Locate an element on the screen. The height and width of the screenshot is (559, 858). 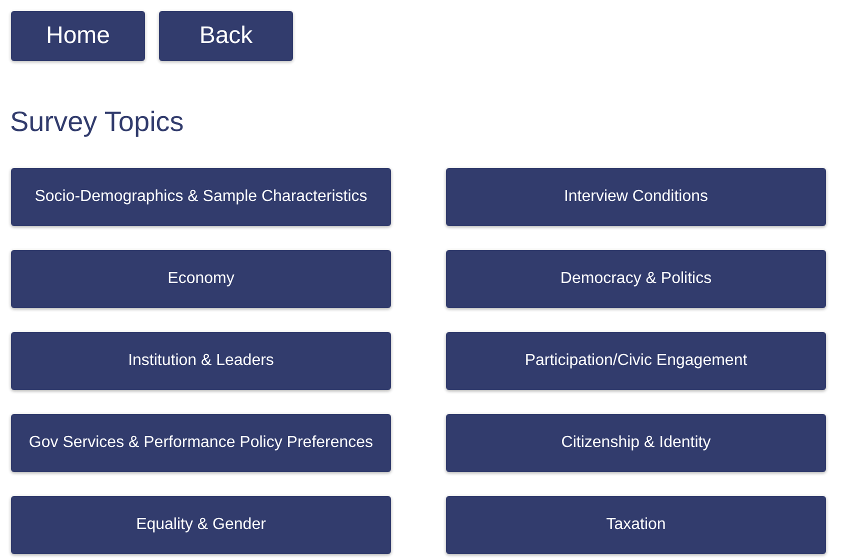
topic-button: Equality & Gender is located at coordinates (201, 525).